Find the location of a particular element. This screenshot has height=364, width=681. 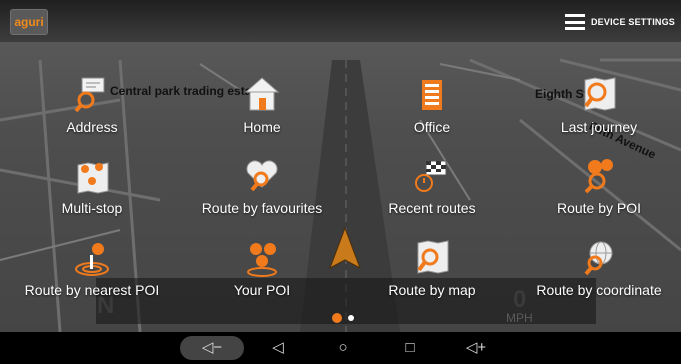

device-settings-button: DEVICE SETTINGS is located at coordinates (619, 22).